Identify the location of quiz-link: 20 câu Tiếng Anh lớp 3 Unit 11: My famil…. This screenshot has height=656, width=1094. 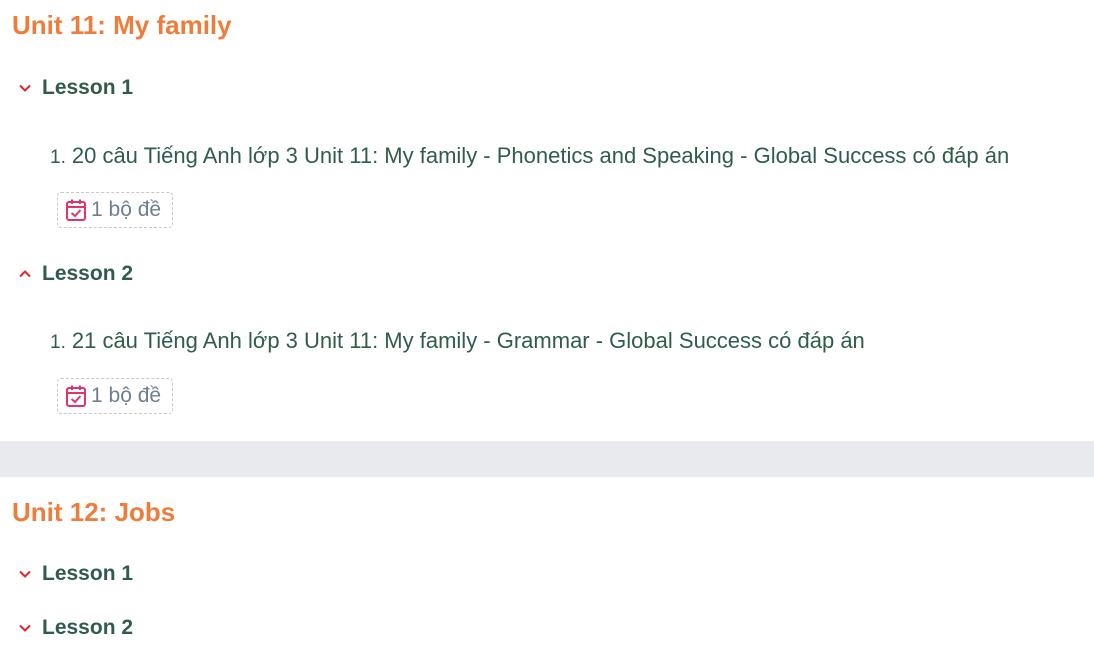
(540, 156).